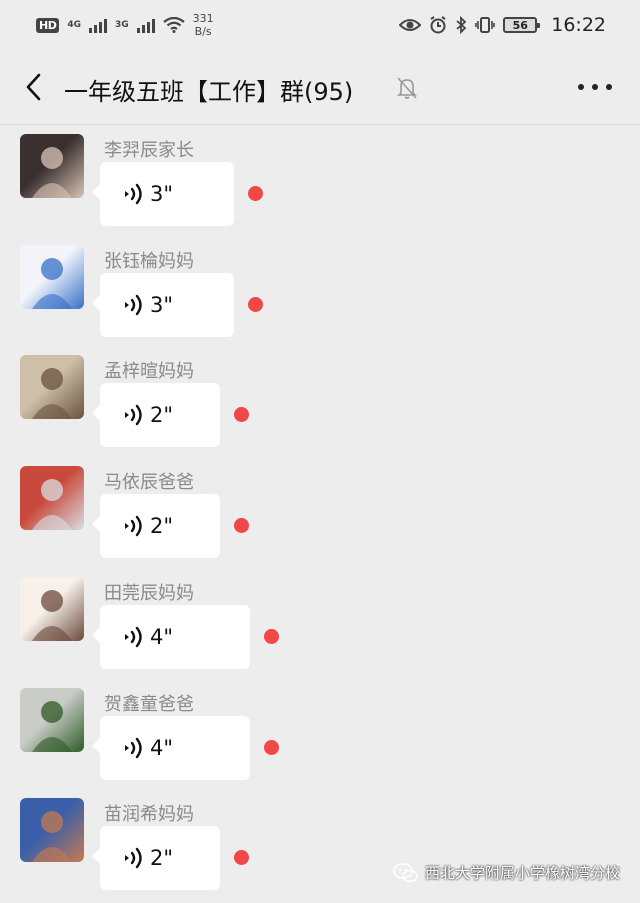 This screenshot has height=903, width=640. I want to click on message-item: 张钰棆妈妈 3", so click(320, 292).